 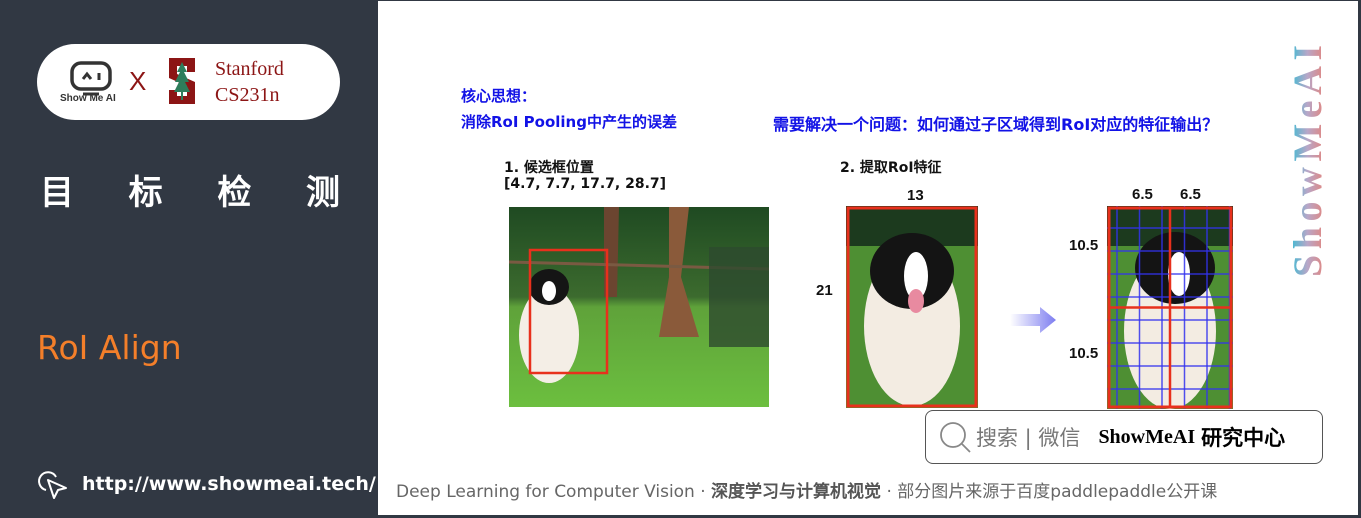 I want to click on stanford-course: Stanford CS231n, so click(x=249, y=82).